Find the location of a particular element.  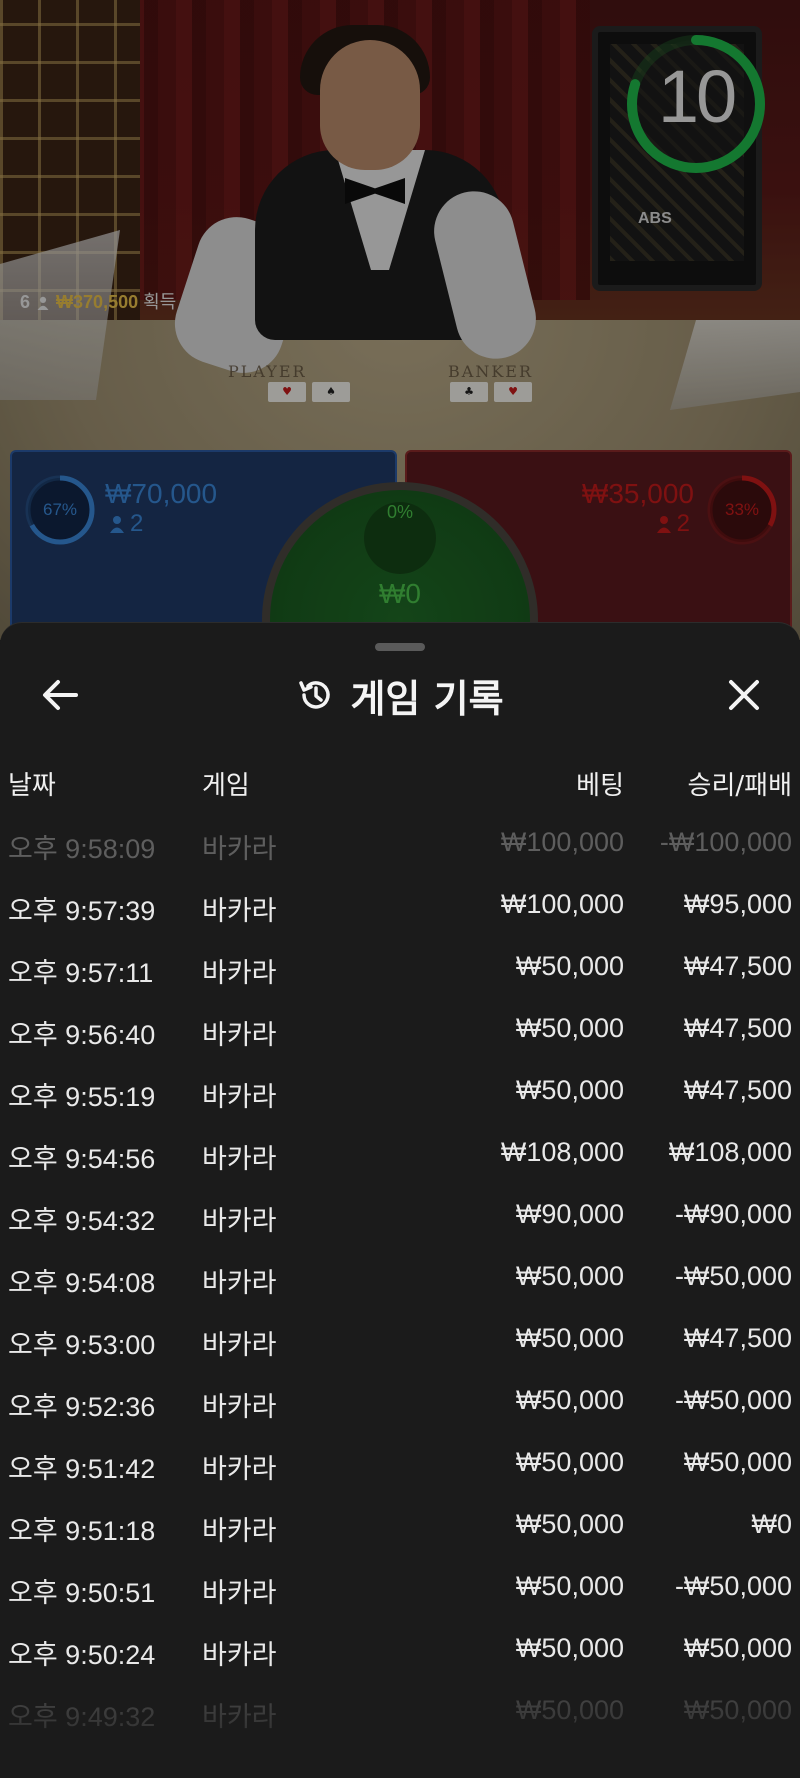

row-date: 오후 9:53:00 is located at coordinates (82, 1345).